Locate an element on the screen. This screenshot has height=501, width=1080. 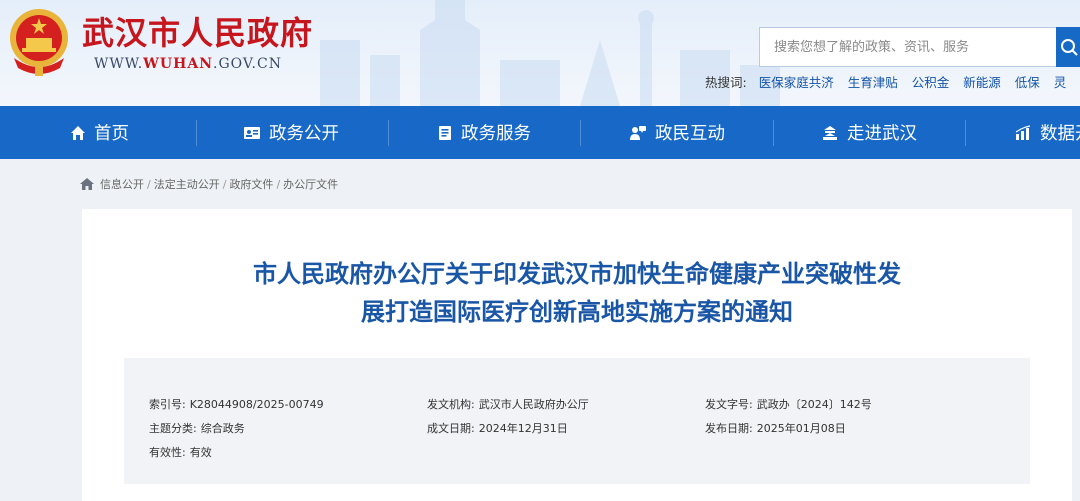
meta-value: 有效 is located at coordinates (200, 452).